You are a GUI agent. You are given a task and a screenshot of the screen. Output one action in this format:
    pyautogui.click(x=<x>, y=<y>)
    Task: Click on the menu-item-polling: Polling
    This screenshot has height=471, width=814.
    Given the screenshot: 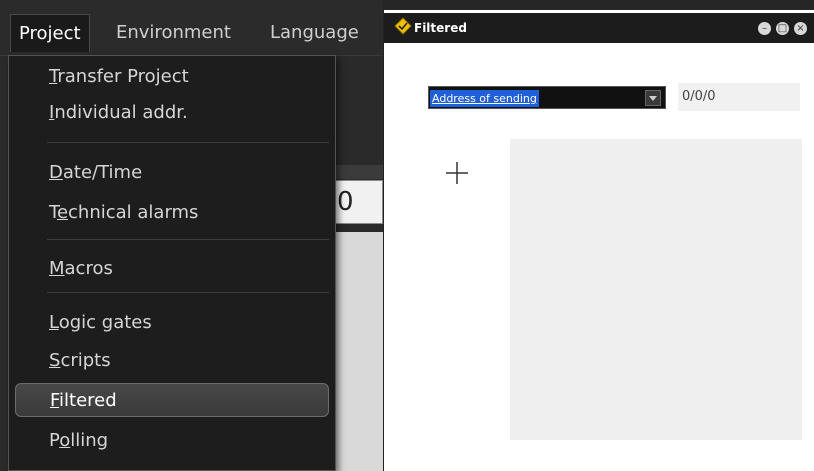 What is the action you would take?
    pyautogui.click(x=172, y=441)
    